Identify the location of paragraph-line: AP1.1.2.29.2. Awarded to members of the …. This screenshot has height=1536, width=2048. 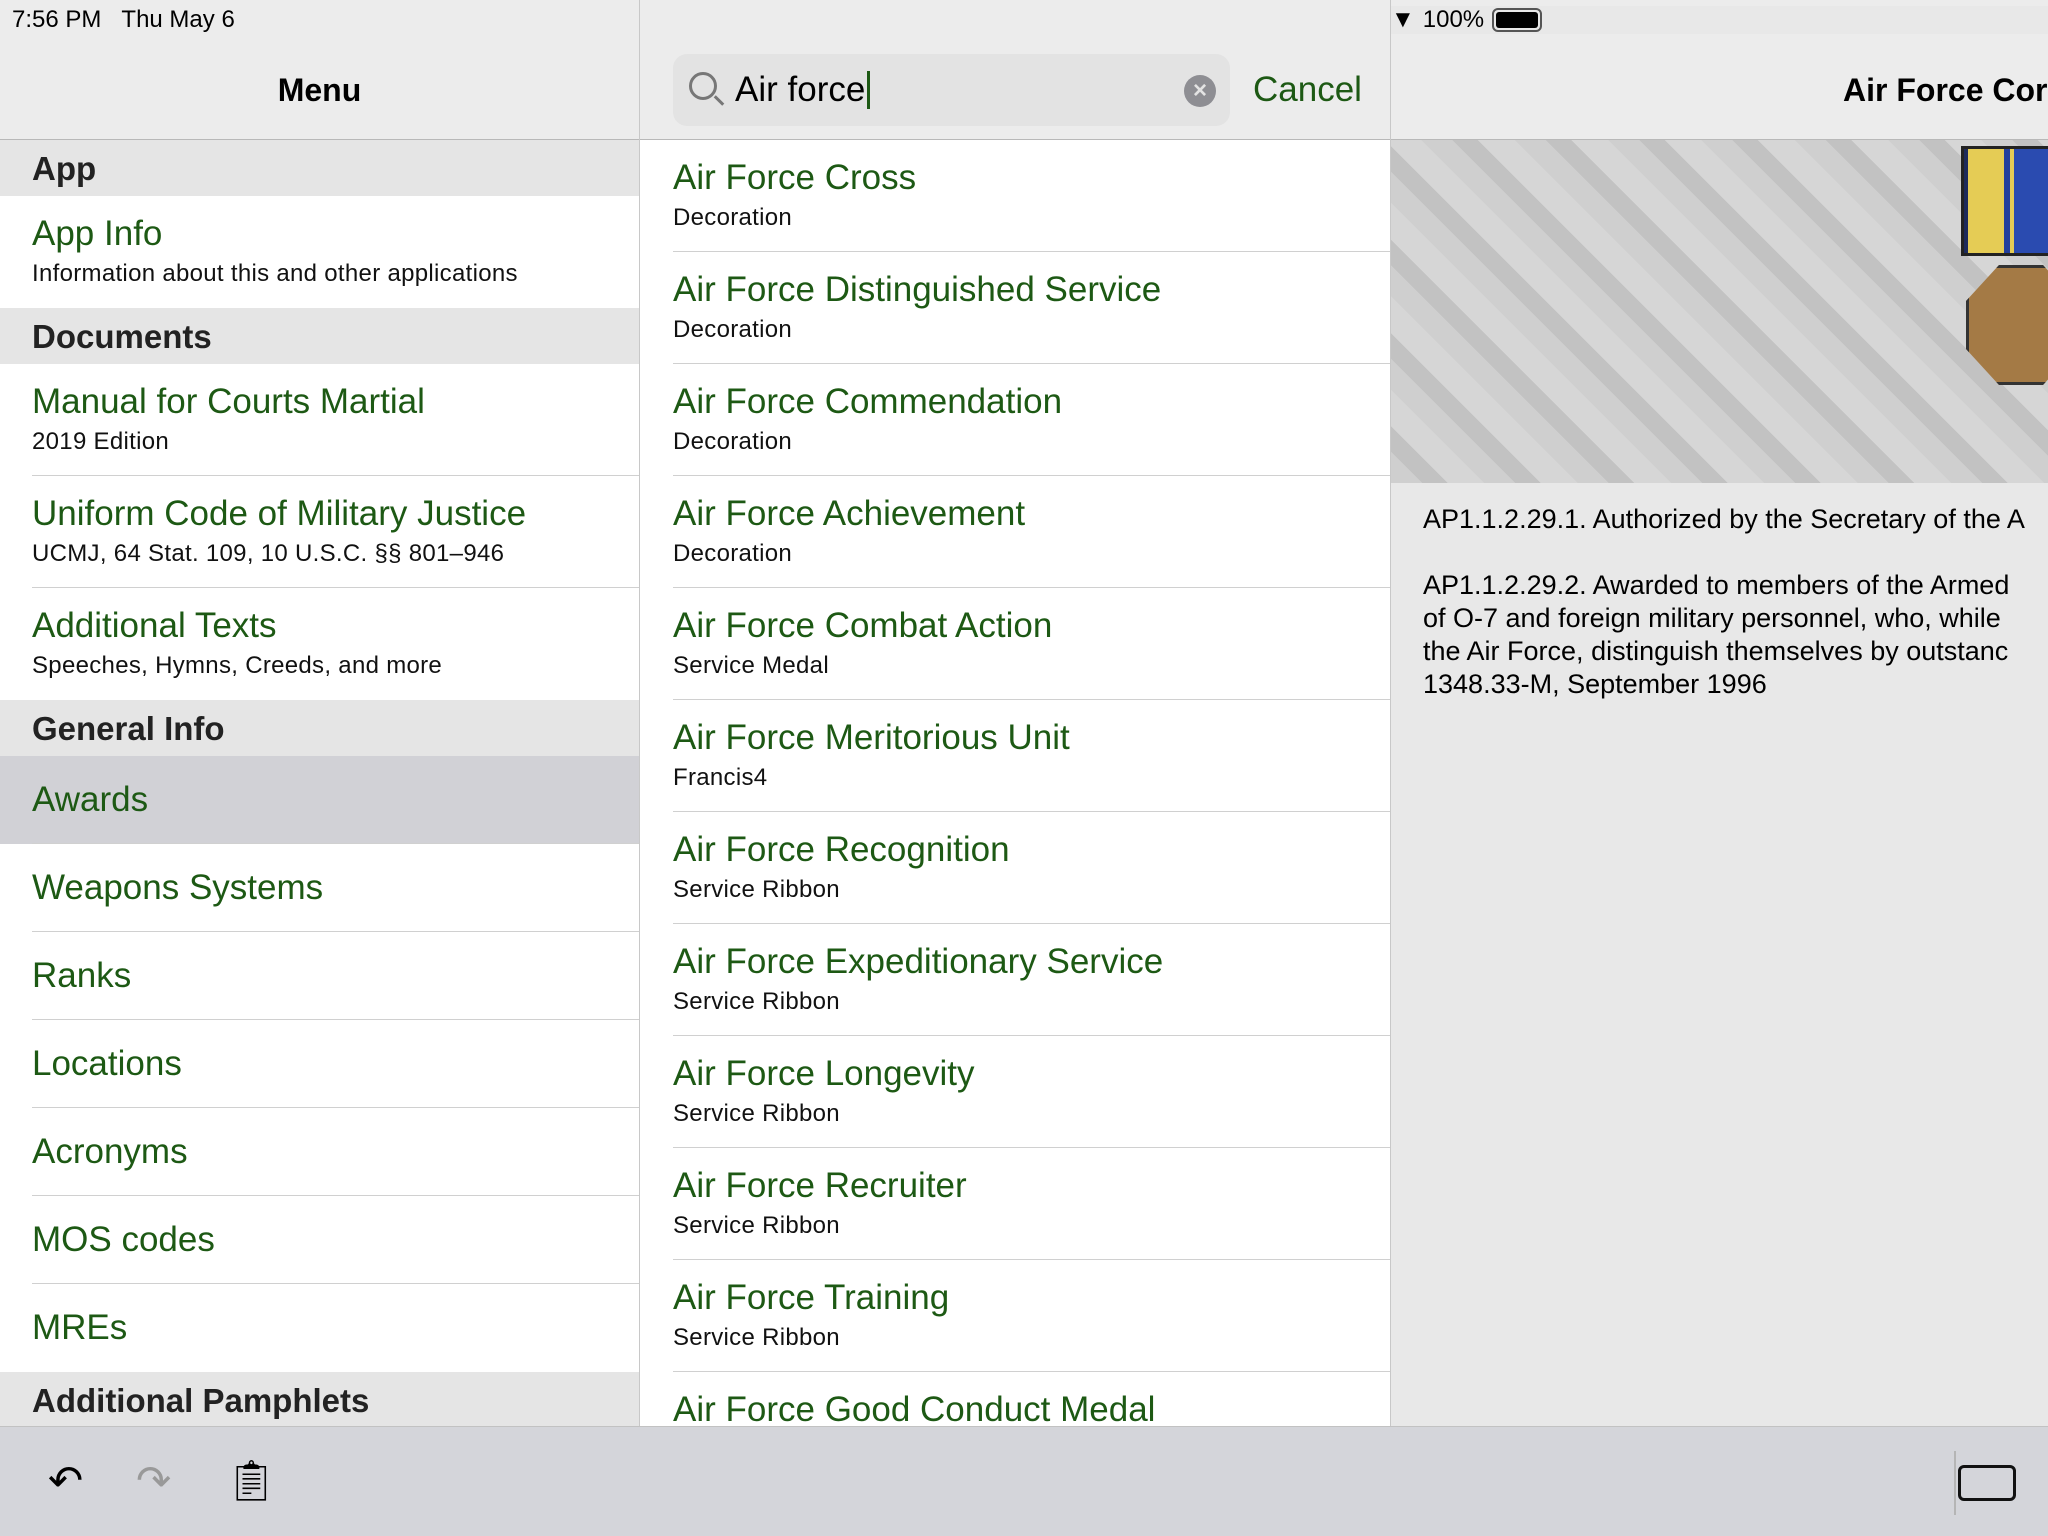
(1716, 585).